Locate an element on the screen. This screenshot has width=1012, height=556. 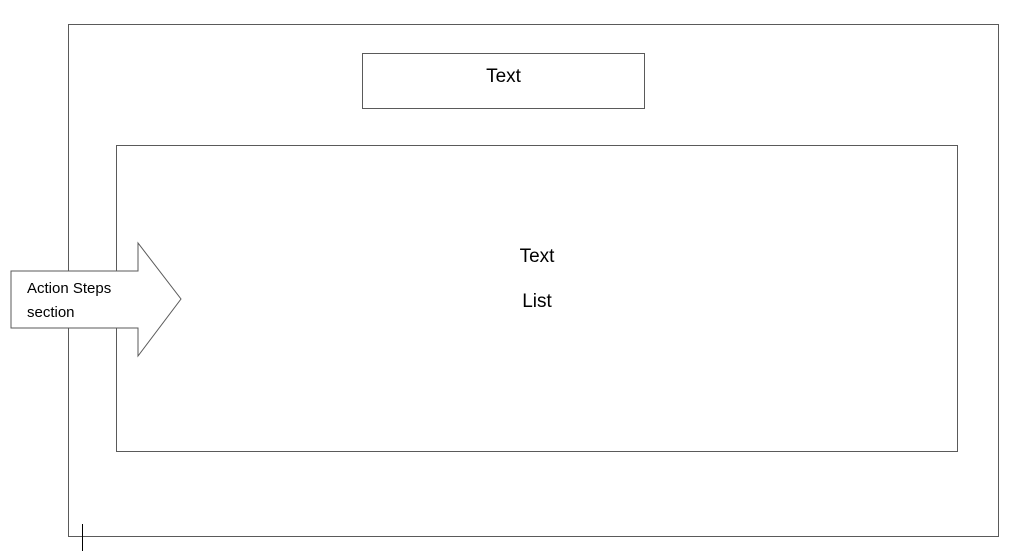
callout-label-line2: section is located at coordinates (51, 312).